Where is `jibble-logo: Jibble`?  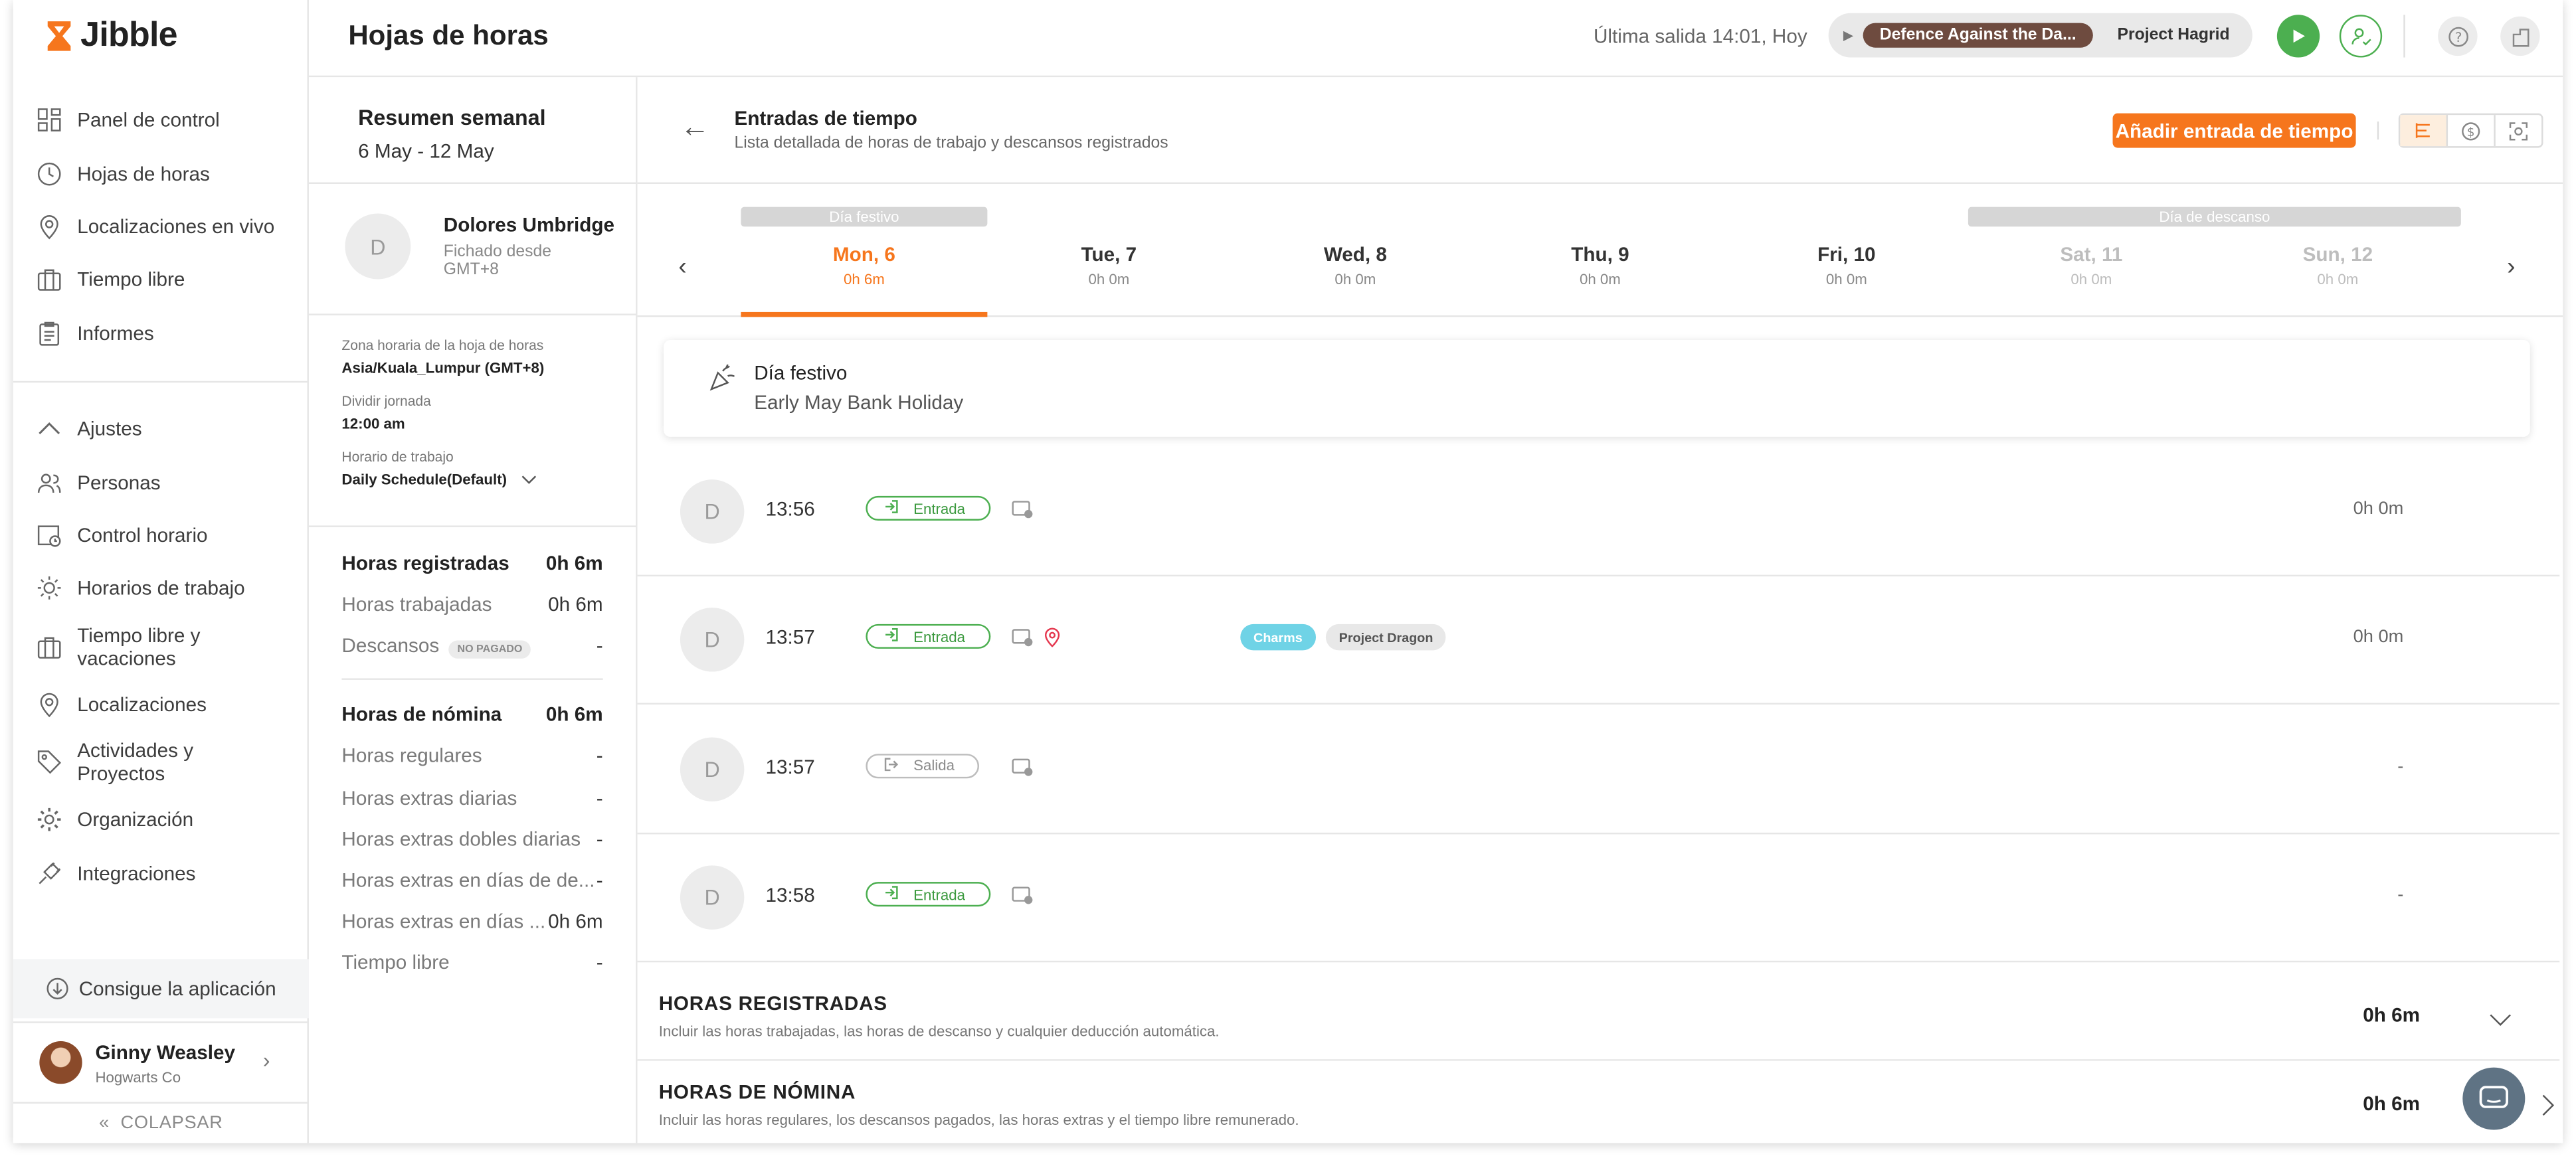
jibble-logo: Jibble is located at coordinates (110, 36).